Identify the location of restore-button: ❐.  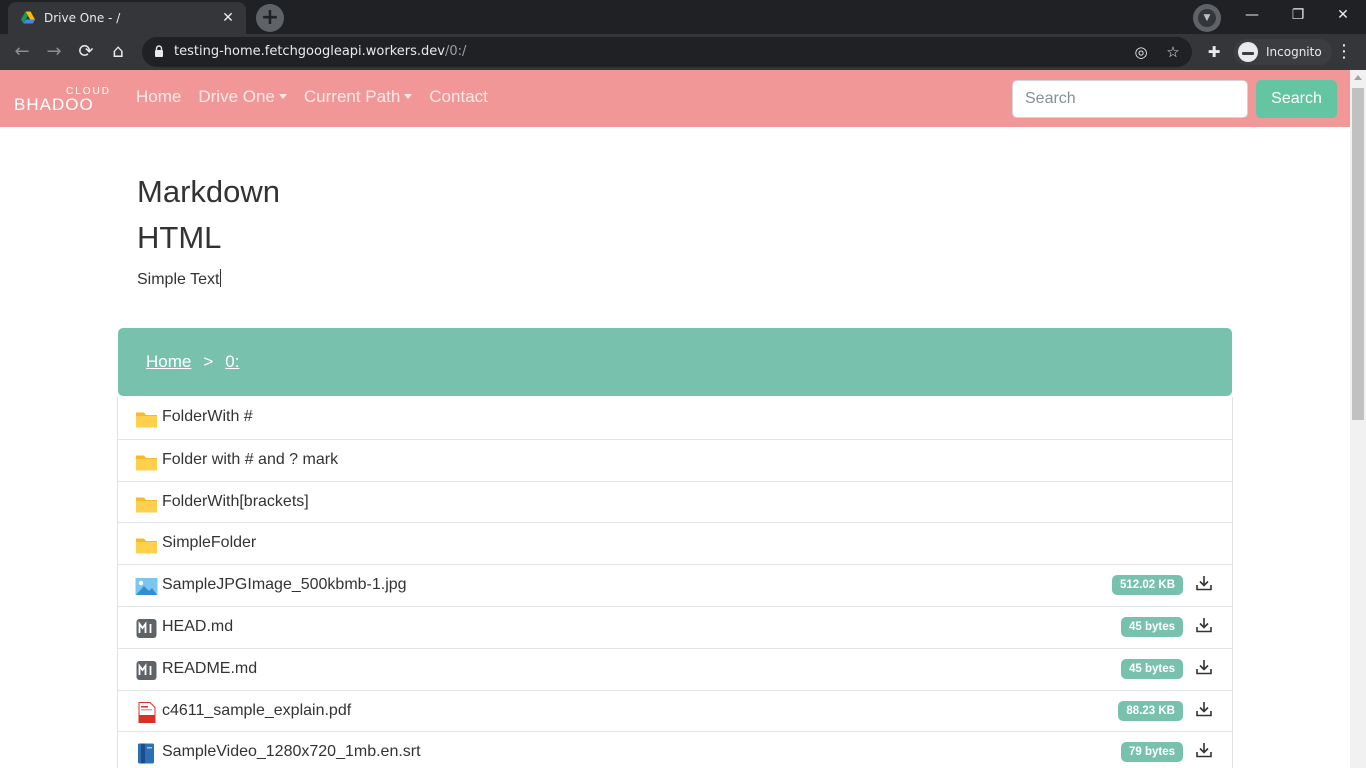
(1298, 16).